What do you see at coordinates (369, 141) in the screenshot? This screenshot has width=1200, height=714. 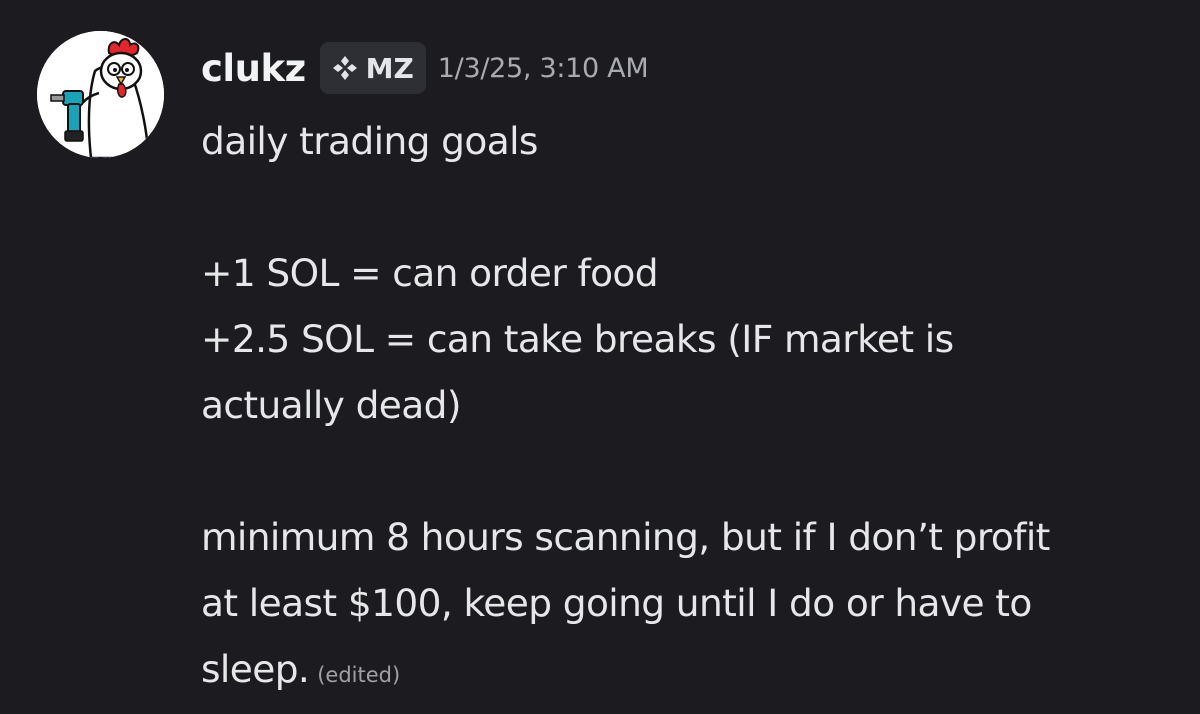 I see `message-line: daily trading goals` at bounding box center [369, 141].